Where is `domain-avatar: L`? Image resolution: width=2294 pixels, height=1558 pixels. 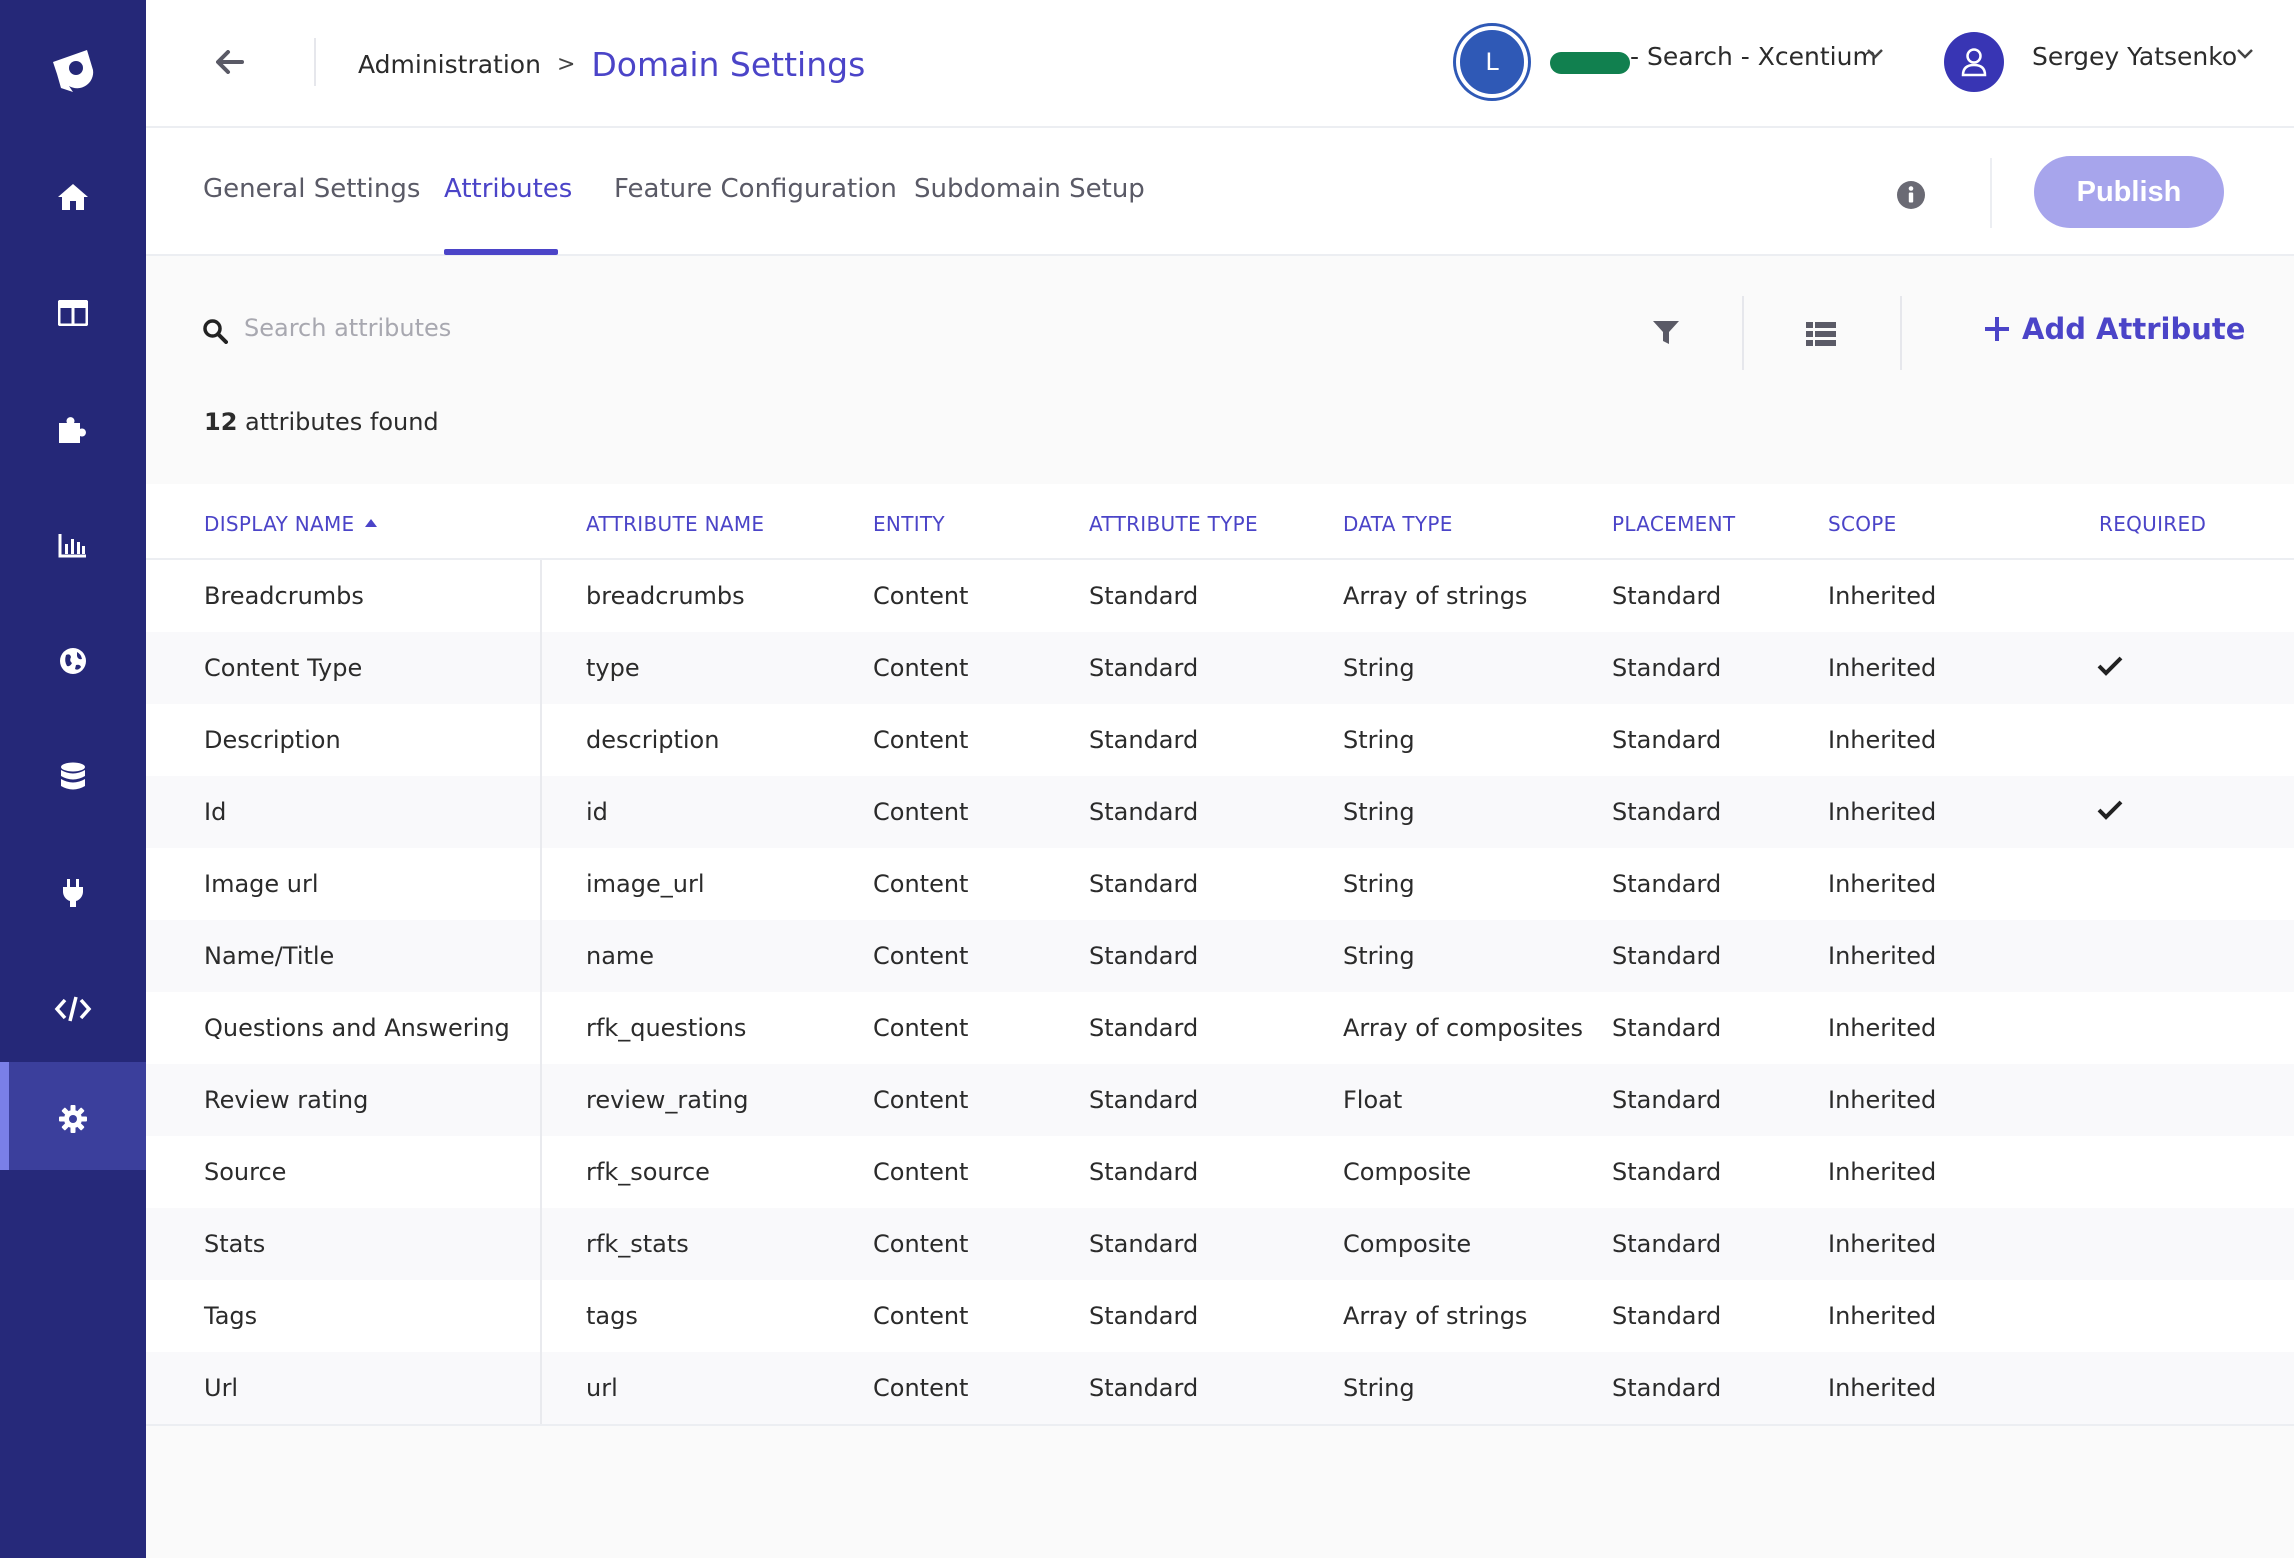
domain-avatar: L is located at coordinates (1492, 62).